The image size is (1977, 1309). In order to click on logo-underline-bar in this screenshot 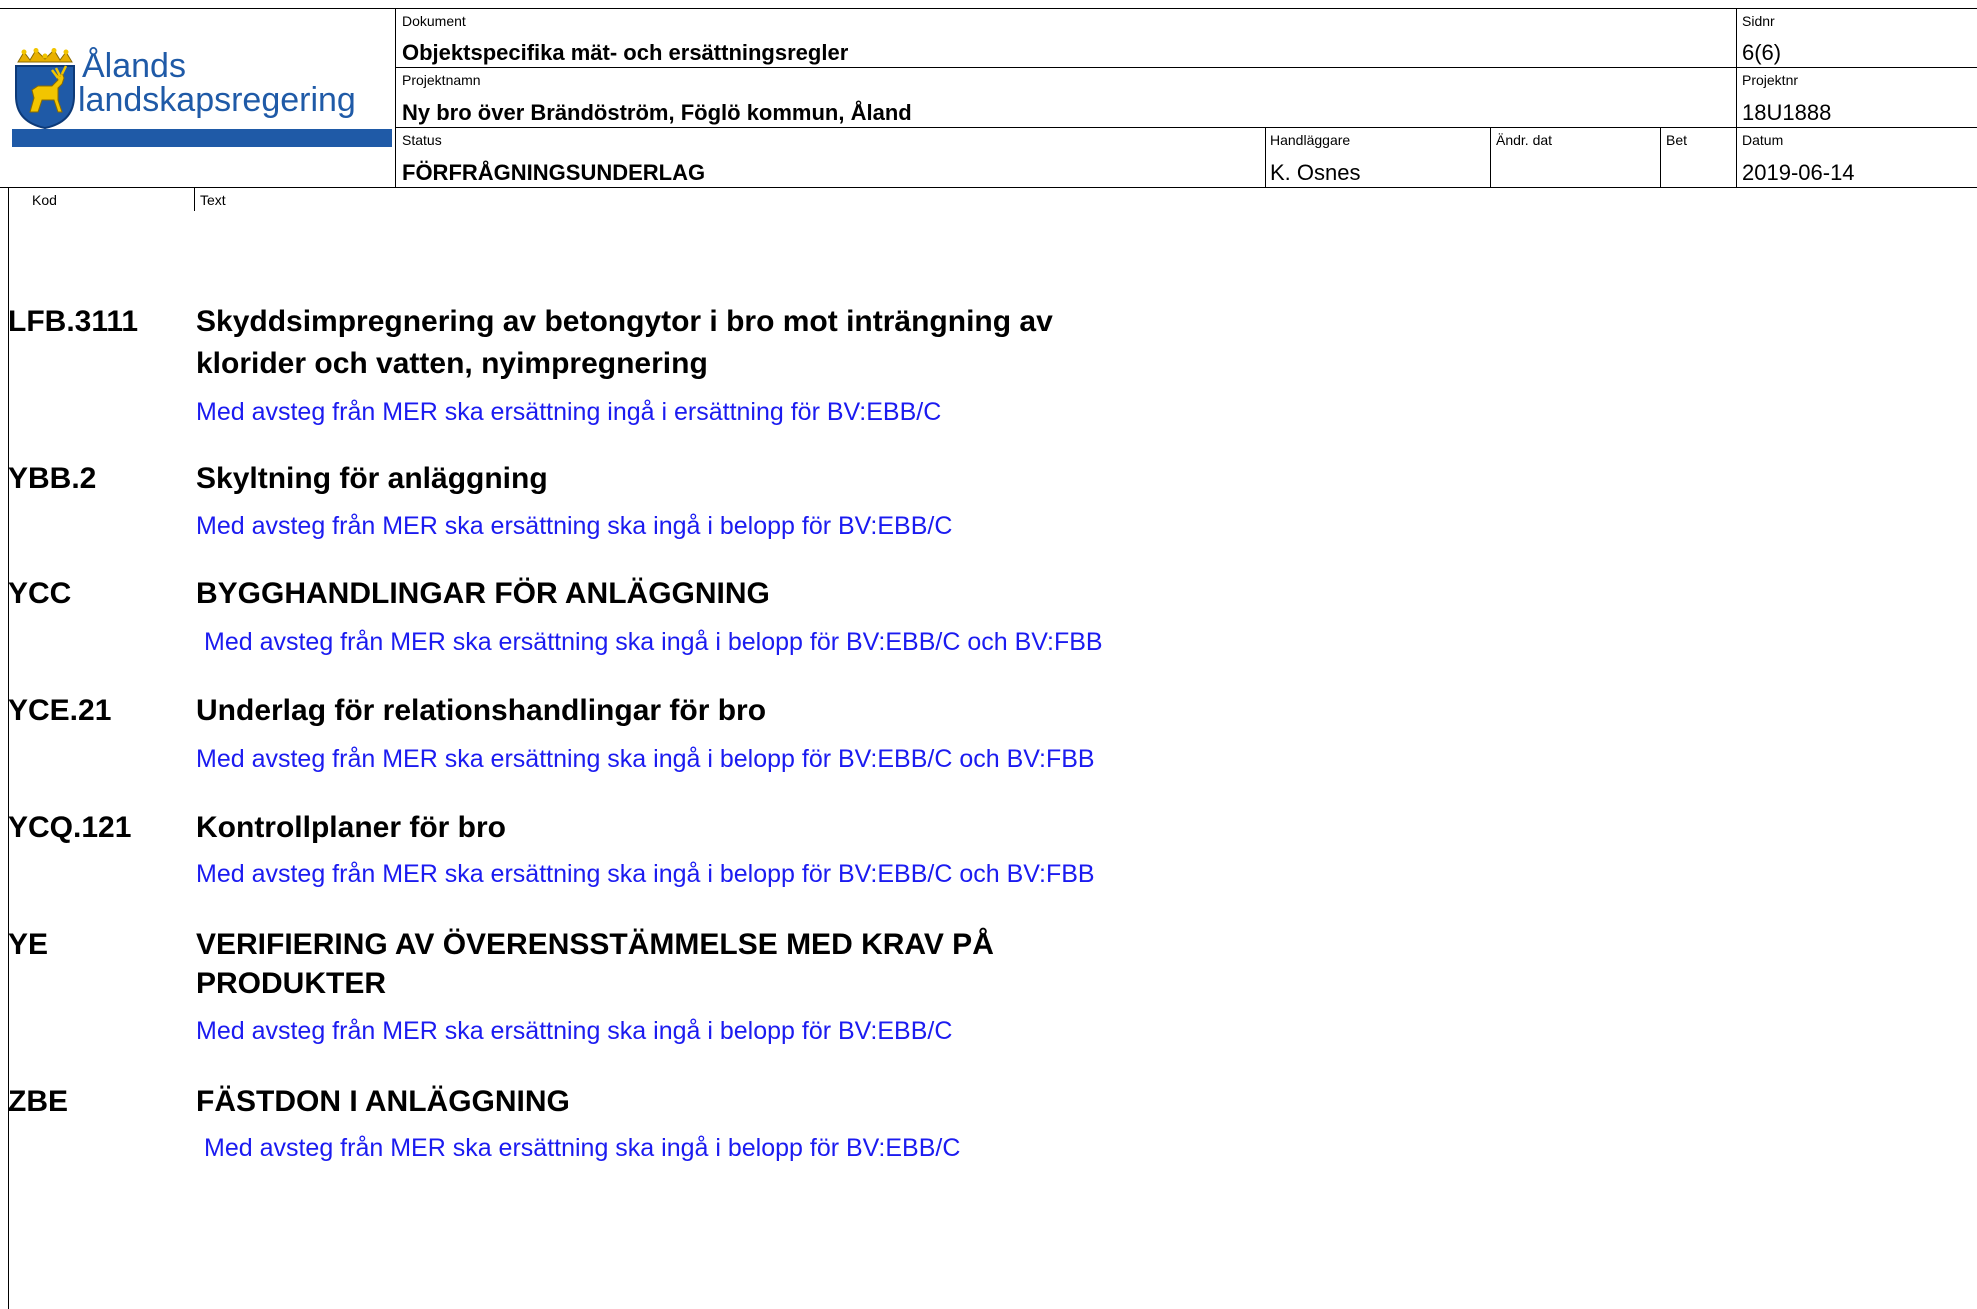, I will do `click(202, 138)`.